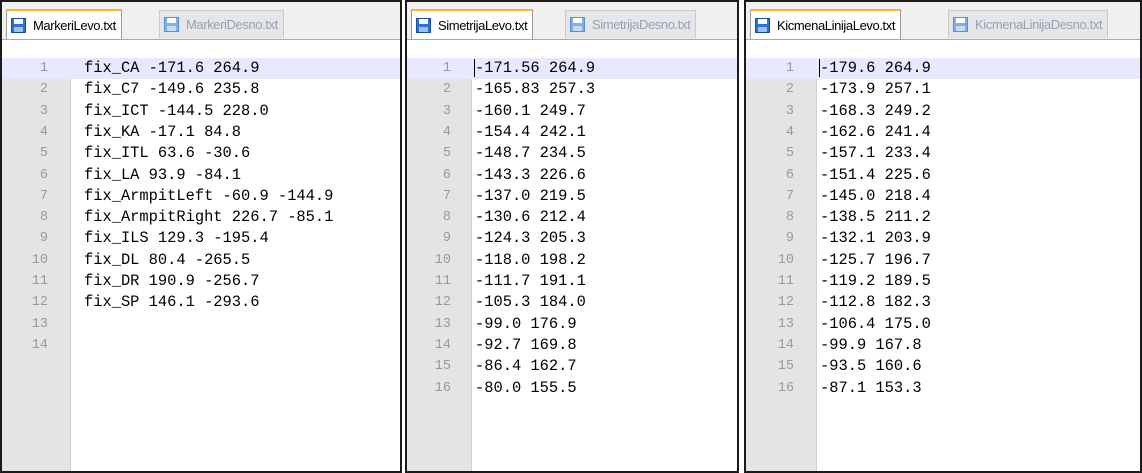  What do you see at coordinates (943, 366) in the screenshot?
I see `editor-line: 15 -93.5 160.6` at bounding box center [943, 366].